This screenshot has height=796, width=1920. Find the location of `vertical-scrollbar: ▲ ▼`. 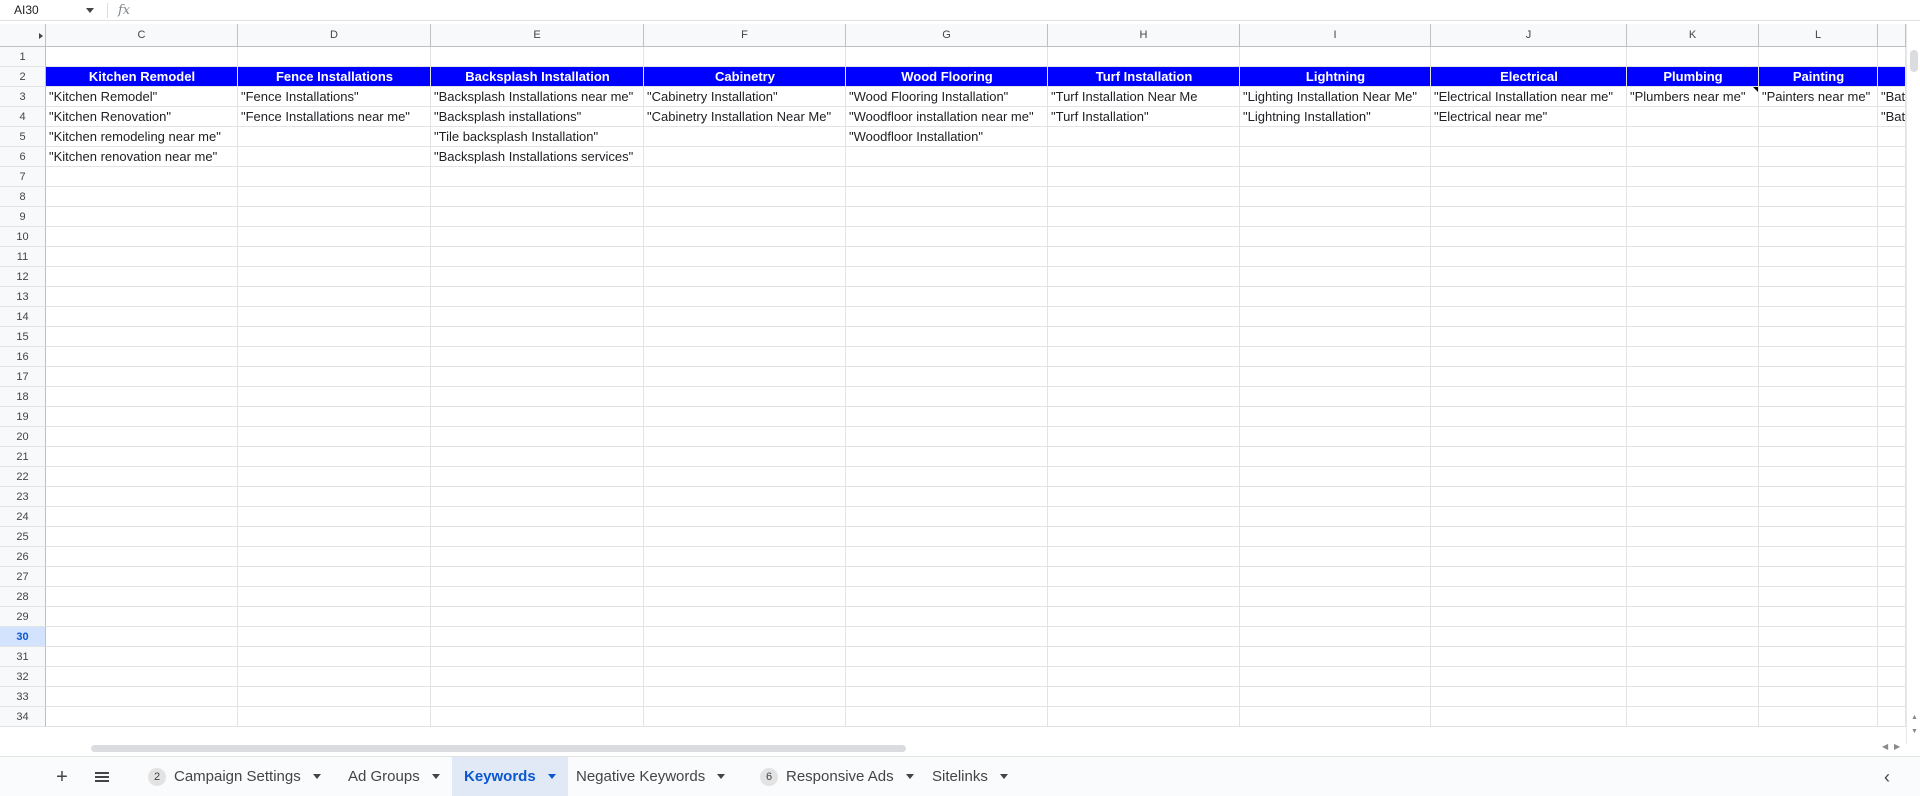

vertical-scrollbar: ▲ ▼ is located at coordinates (1913, 384).